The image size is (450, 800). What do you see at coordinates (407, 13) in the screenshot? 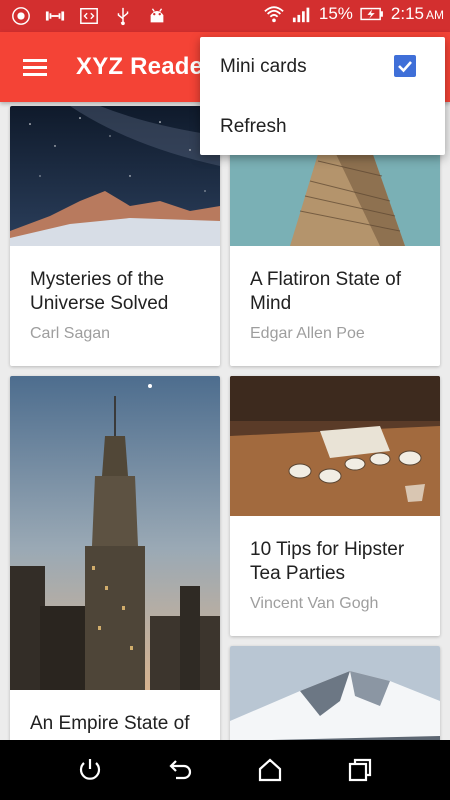
I see `clock-time: 2:15` at bounding box center [407, 13].